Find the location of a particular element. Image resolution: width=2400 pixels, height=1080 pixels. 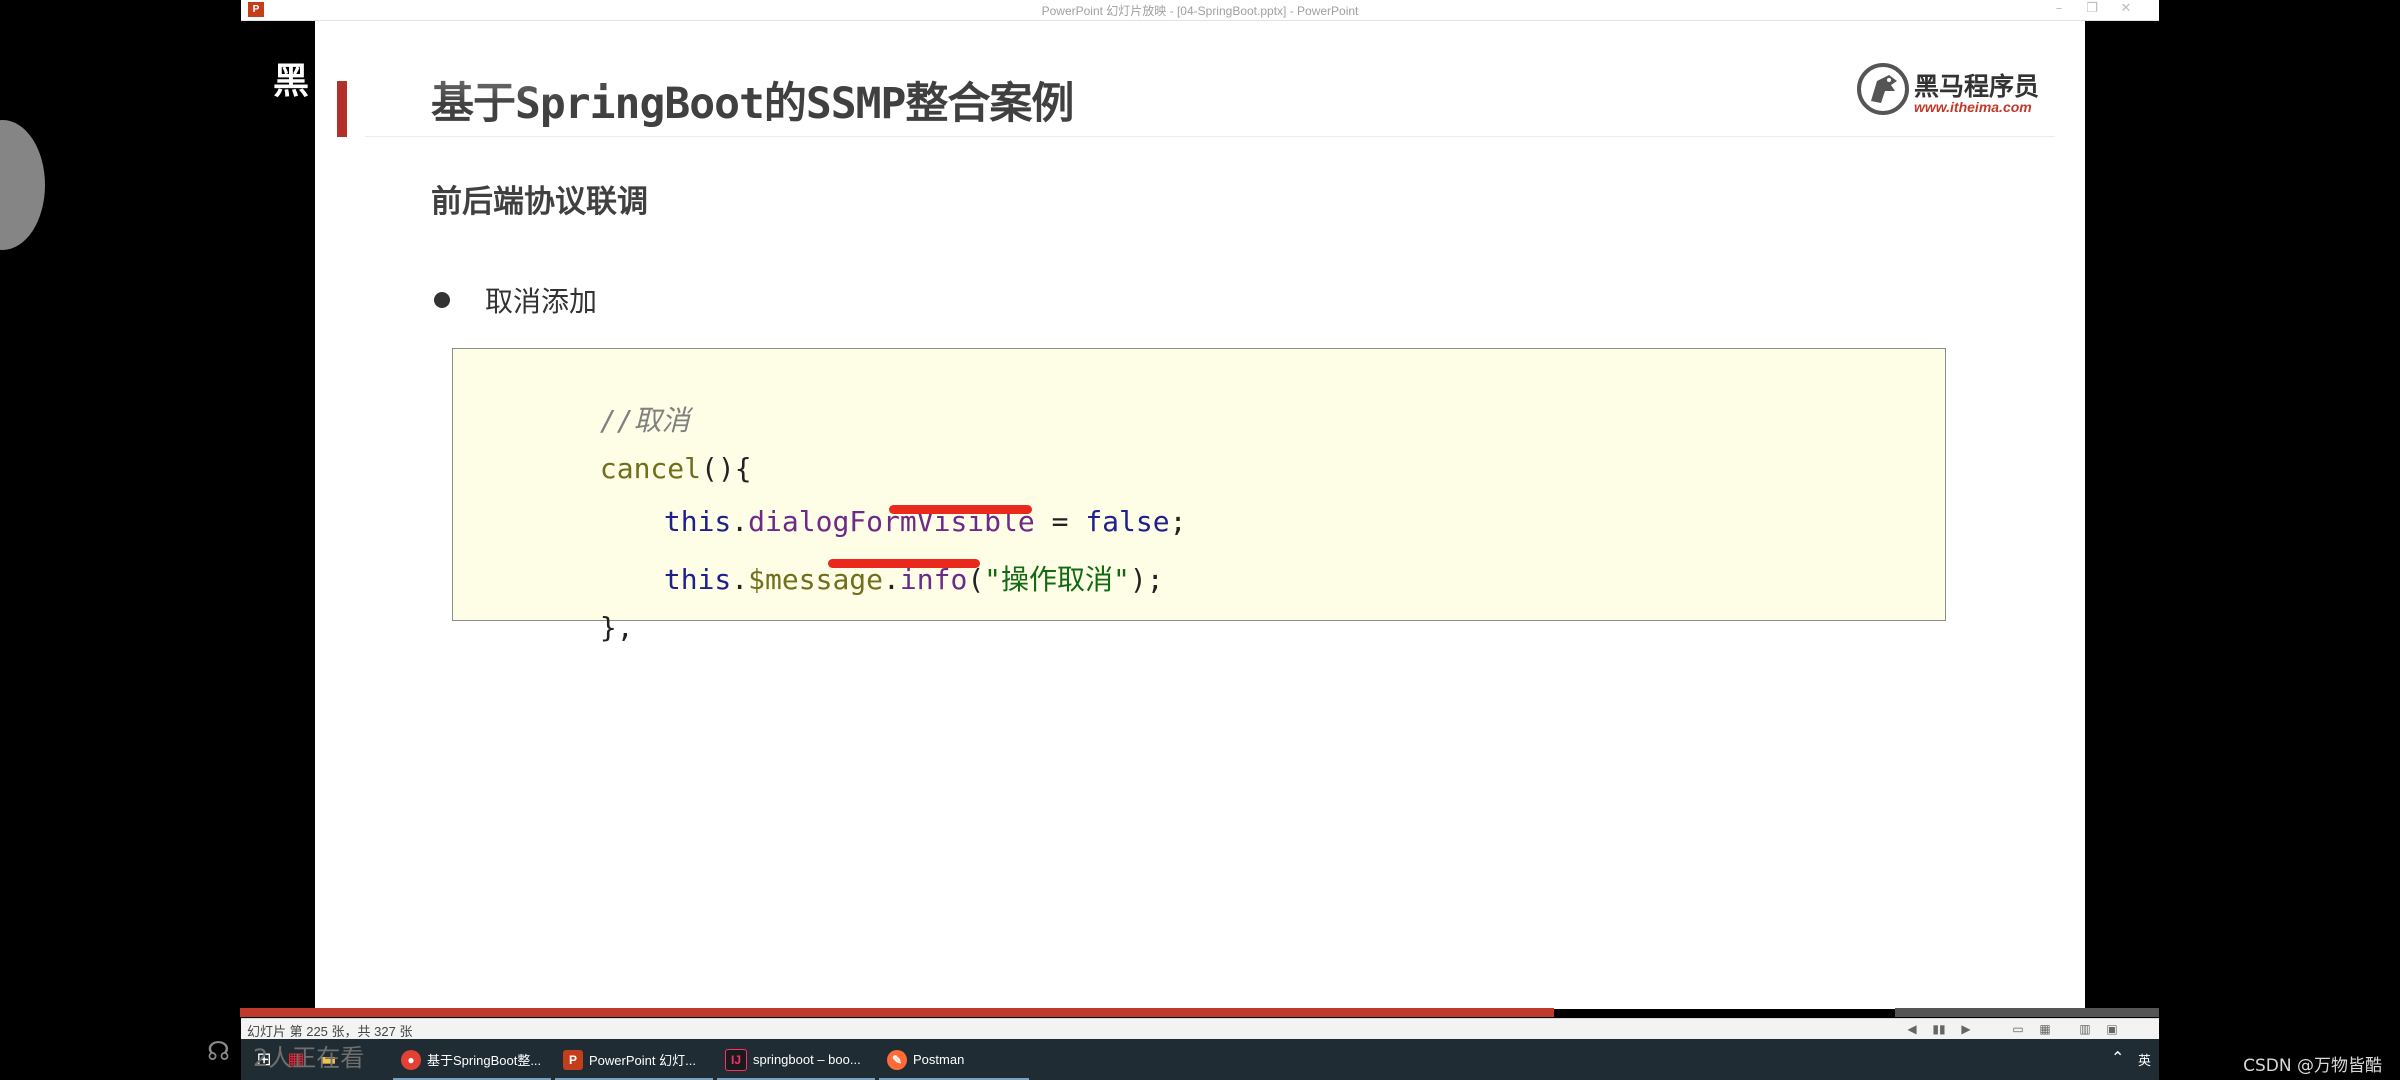

viewer-headphone-icon: ☊ is located at coordinates (219, 1052).